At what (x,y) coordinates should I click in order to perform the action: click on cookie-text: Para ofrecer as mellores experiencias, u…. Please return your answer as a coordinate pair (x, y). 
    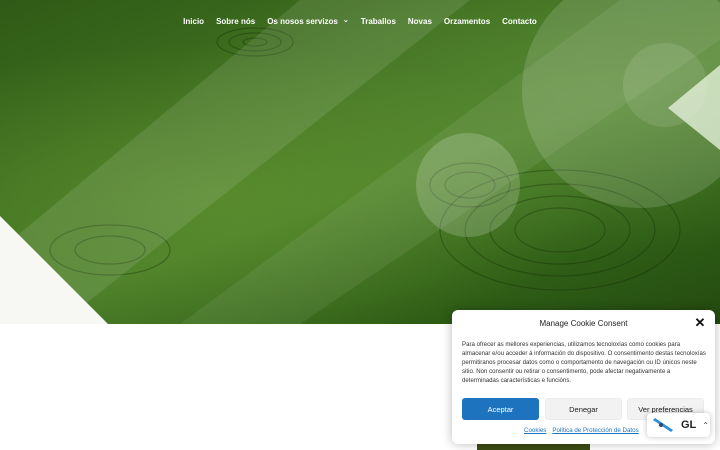
    Looking at the image, I should click on (584, 362).